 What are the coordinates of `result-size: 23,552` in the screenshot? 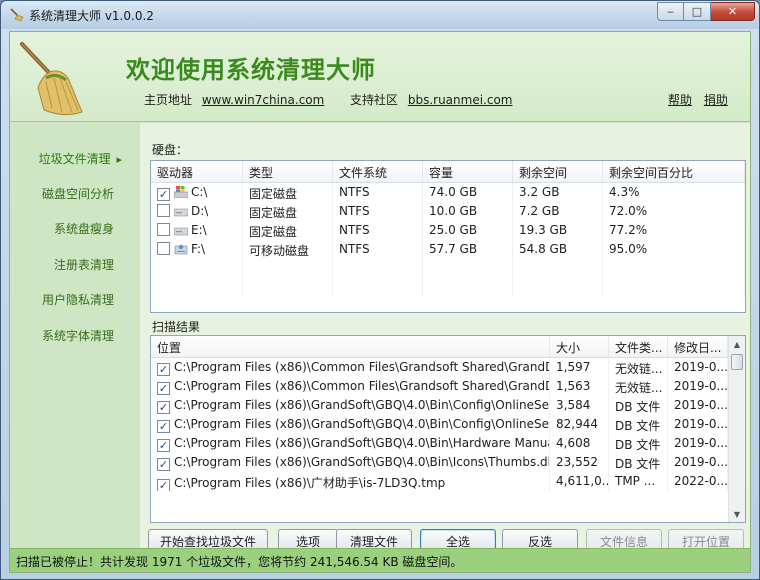 It's located at (579, 462).